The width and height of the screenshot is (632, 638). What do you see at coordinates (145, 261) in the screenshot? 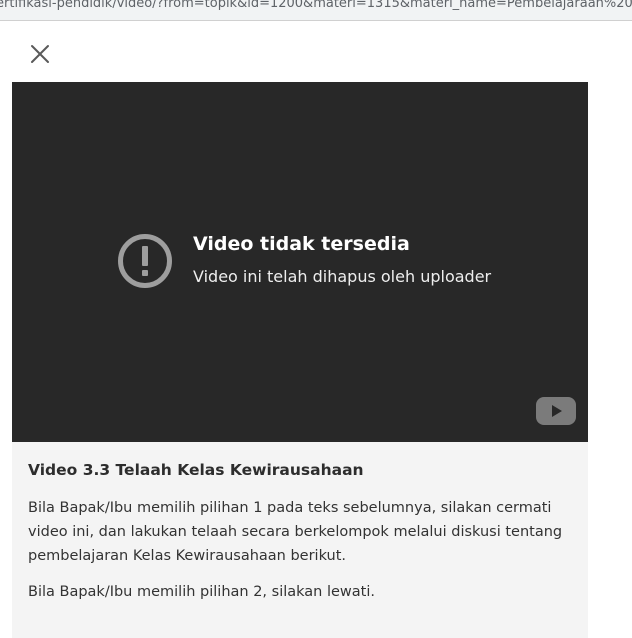
I see `exclamation-circle-icon` at bounding box center [145, 261].